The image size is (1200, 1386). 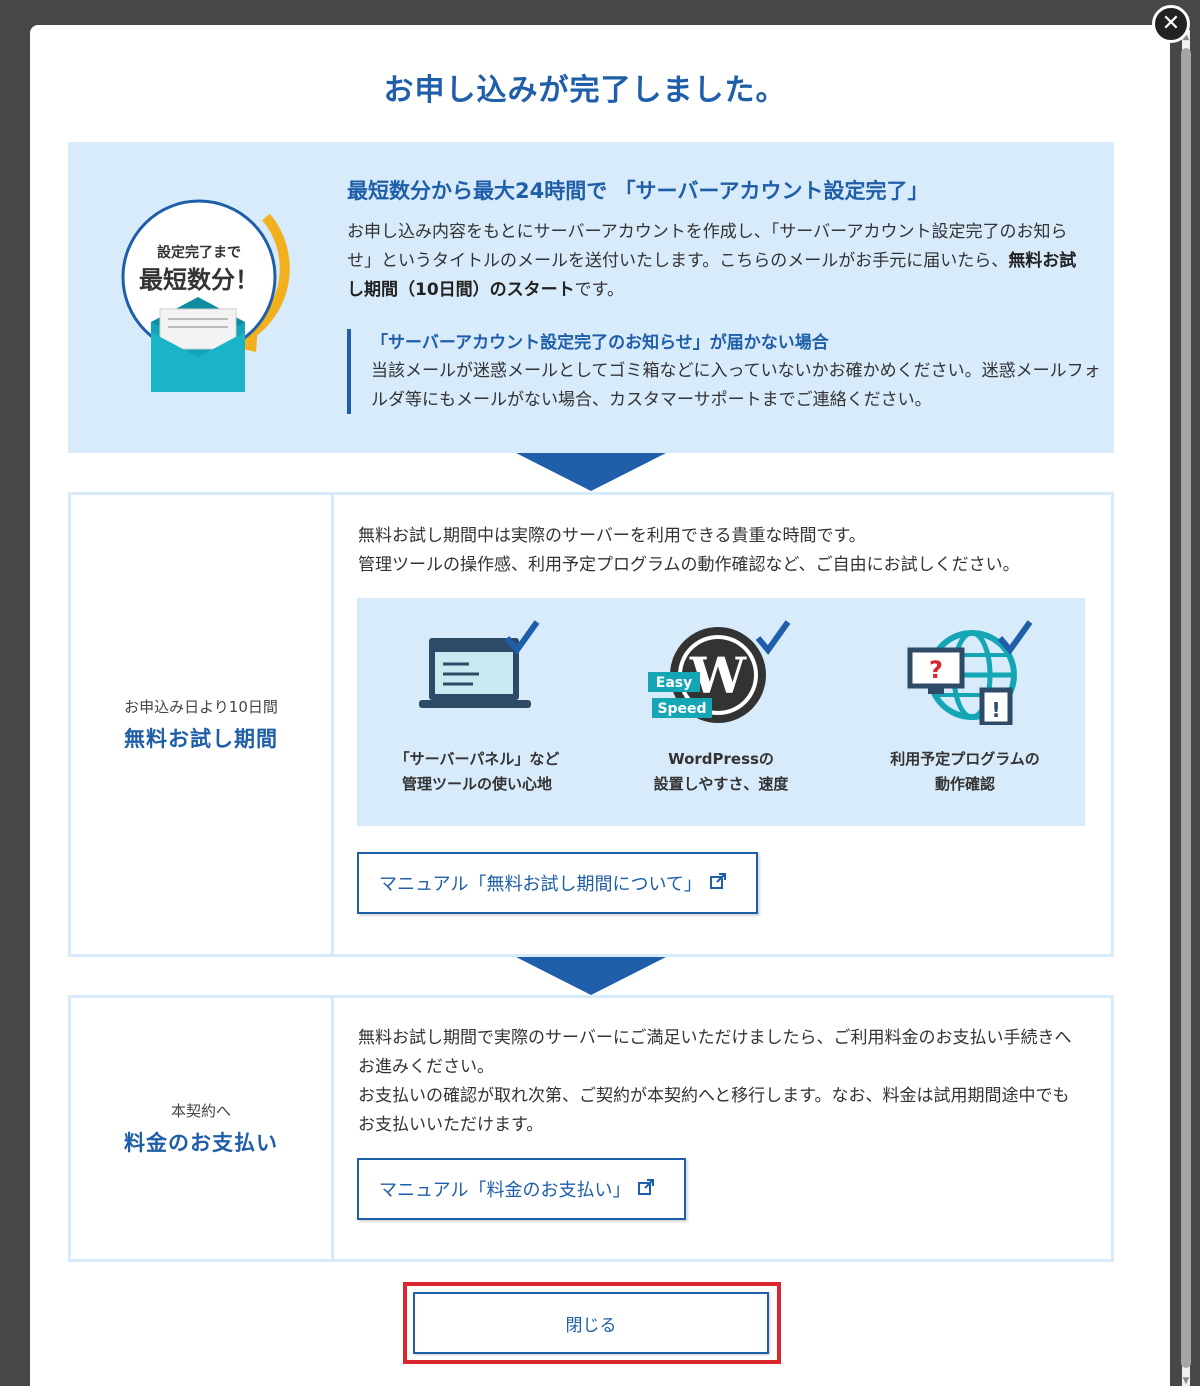 What do you see at coordinates (612, 536) in the screenshot?
I see `step-text-line1: 無料お試し期間中は実際のサーバーを利用できる貴重な時間です。` at bounding box center [612, 536].